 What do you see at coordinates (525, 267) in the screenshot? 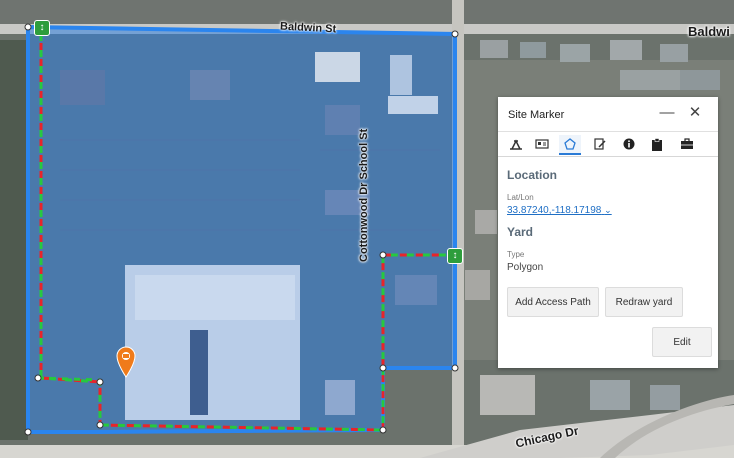
I see `type-value: Polygon` at bounding box center [525, 267].